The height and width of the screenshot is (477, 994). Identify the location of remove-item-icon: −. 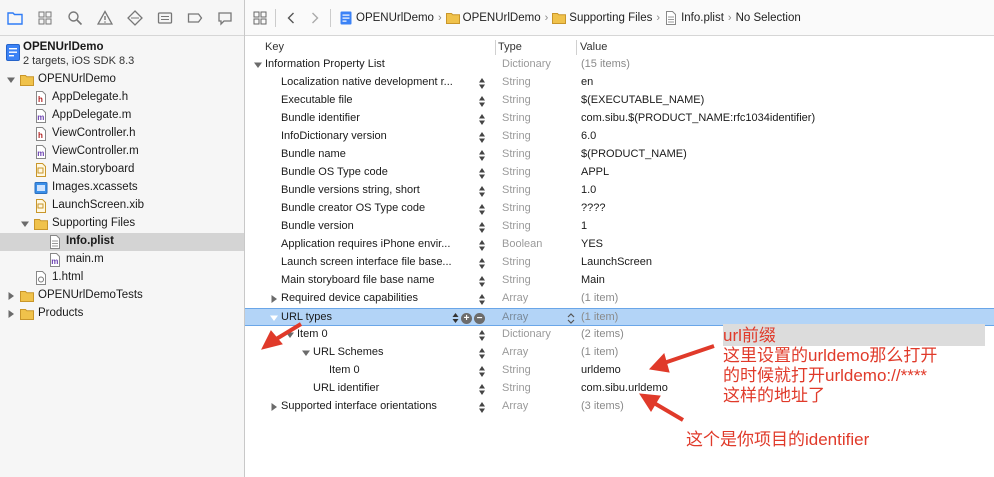
(479, 318).